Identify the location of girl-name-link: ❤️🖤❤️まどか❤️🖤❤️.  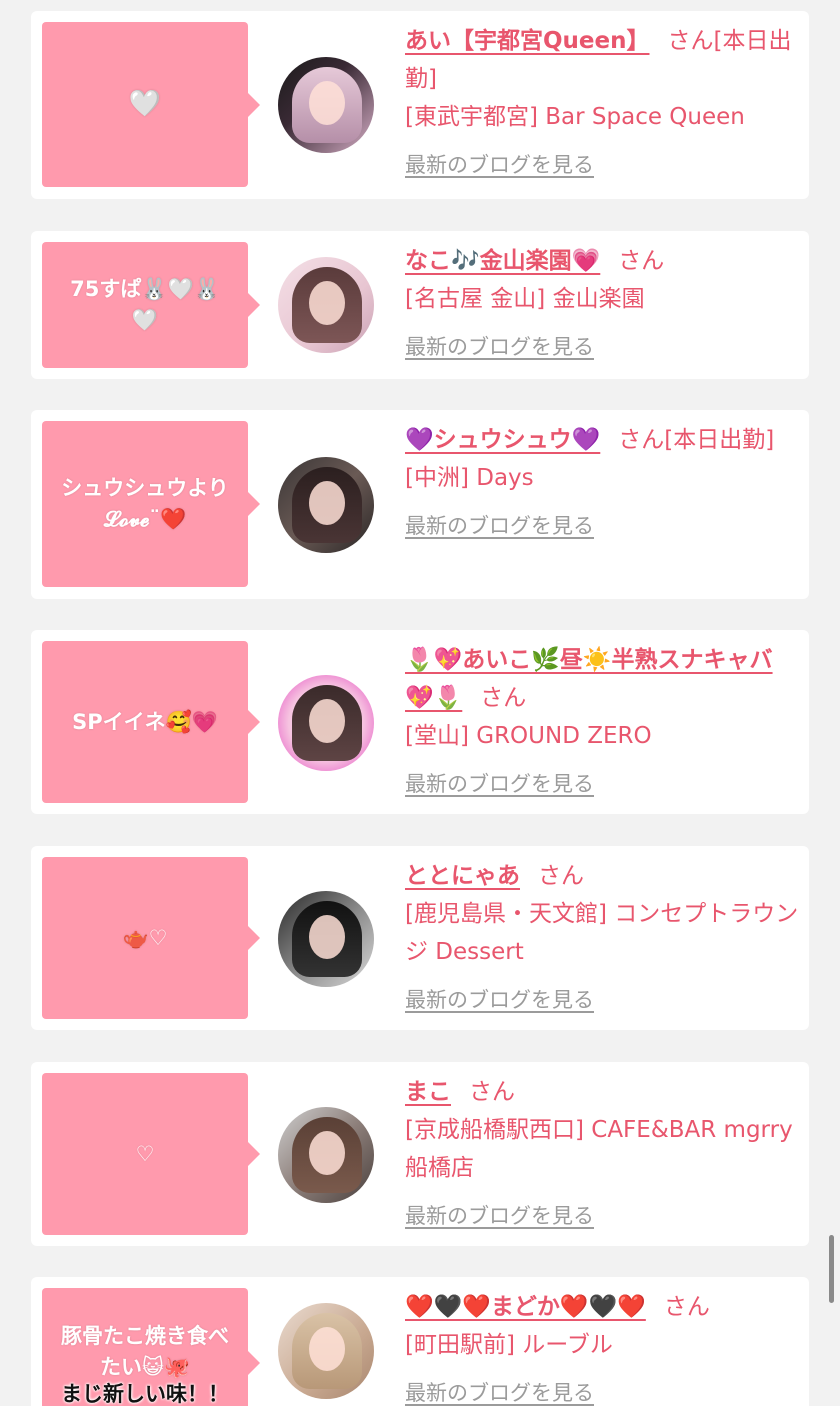
(525, 1307).